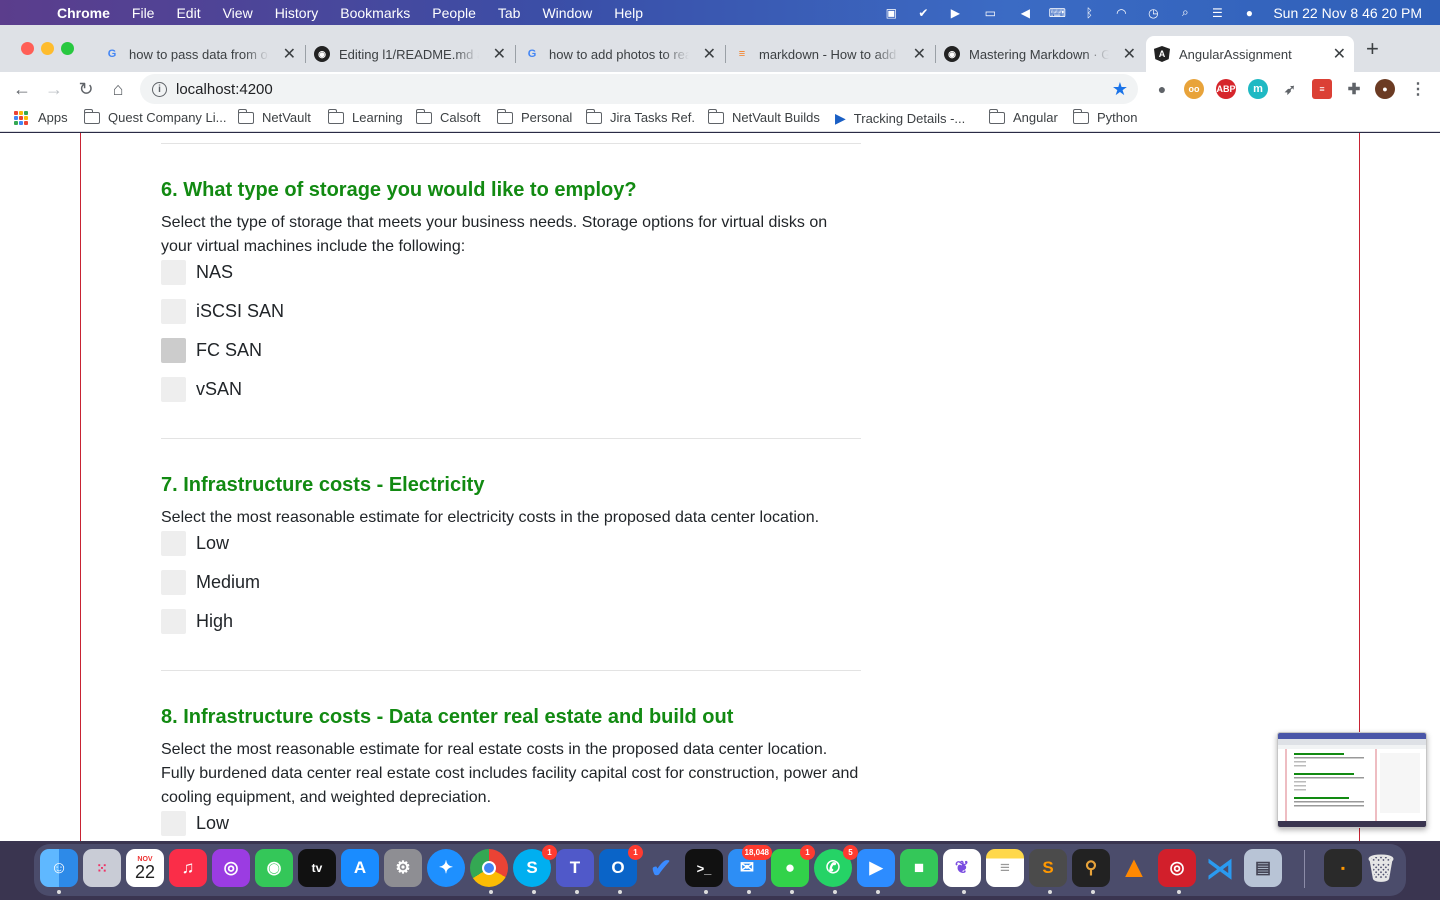 This screenshot has height=900, width=1440. I want to click on miro-icon: ❦, so click(962, 868).